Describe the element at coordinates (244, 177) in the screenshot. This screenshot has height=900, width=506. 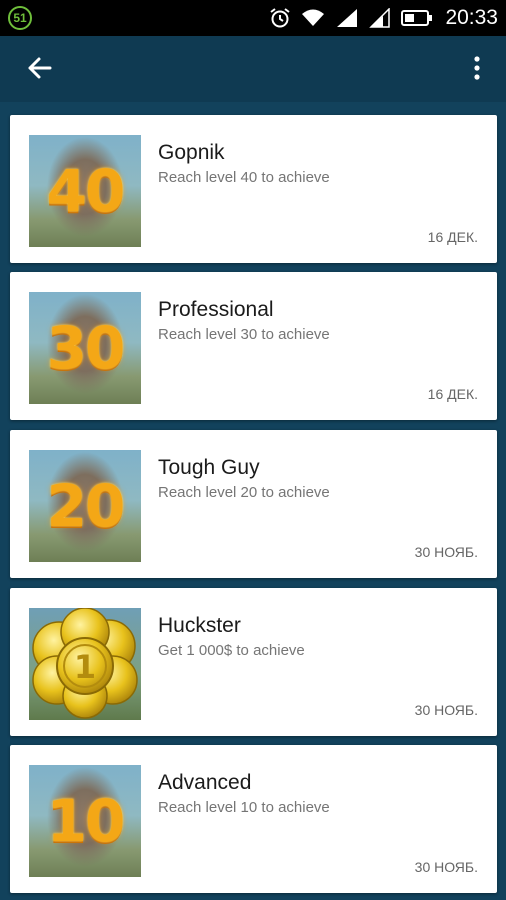
I see `achievement-description: Reach level 40 to achieve` at that location.